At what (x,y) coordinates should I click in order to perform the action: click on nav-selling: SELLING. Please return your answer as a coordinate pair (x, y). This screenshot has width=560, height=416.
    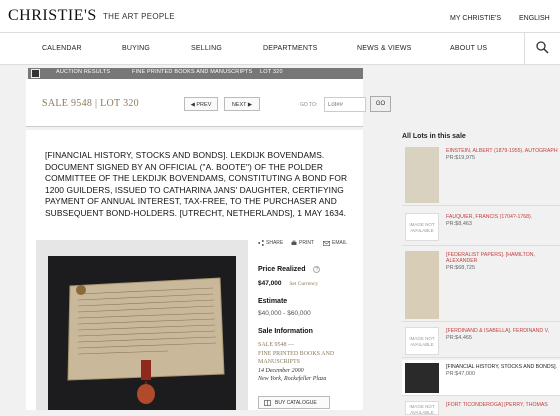
    Looking at the image, I should click on (206, 48).